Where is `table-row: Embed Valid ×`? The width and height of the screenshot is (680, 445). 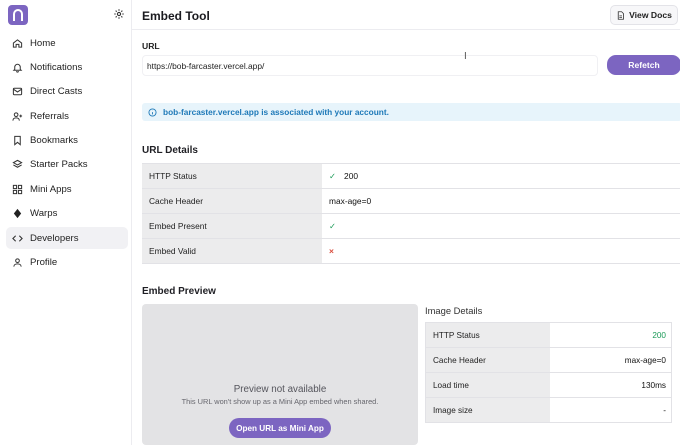 table-row: Embed Valid × is located at coordinates (411, 251).